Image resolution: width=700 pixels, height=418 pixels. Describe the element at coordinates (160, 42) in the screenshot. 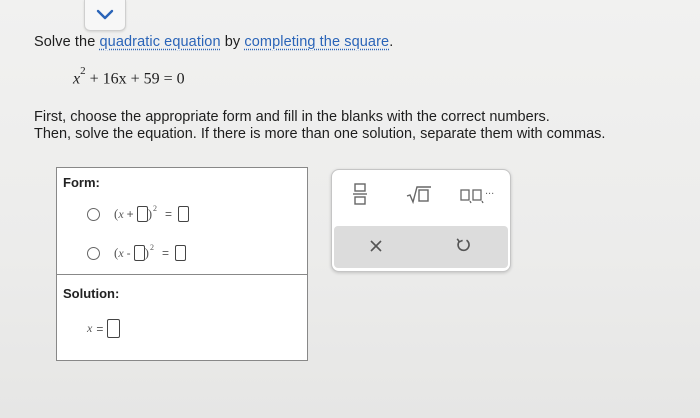

I see `quadratic-equation-link: quadratic equation` at that location.